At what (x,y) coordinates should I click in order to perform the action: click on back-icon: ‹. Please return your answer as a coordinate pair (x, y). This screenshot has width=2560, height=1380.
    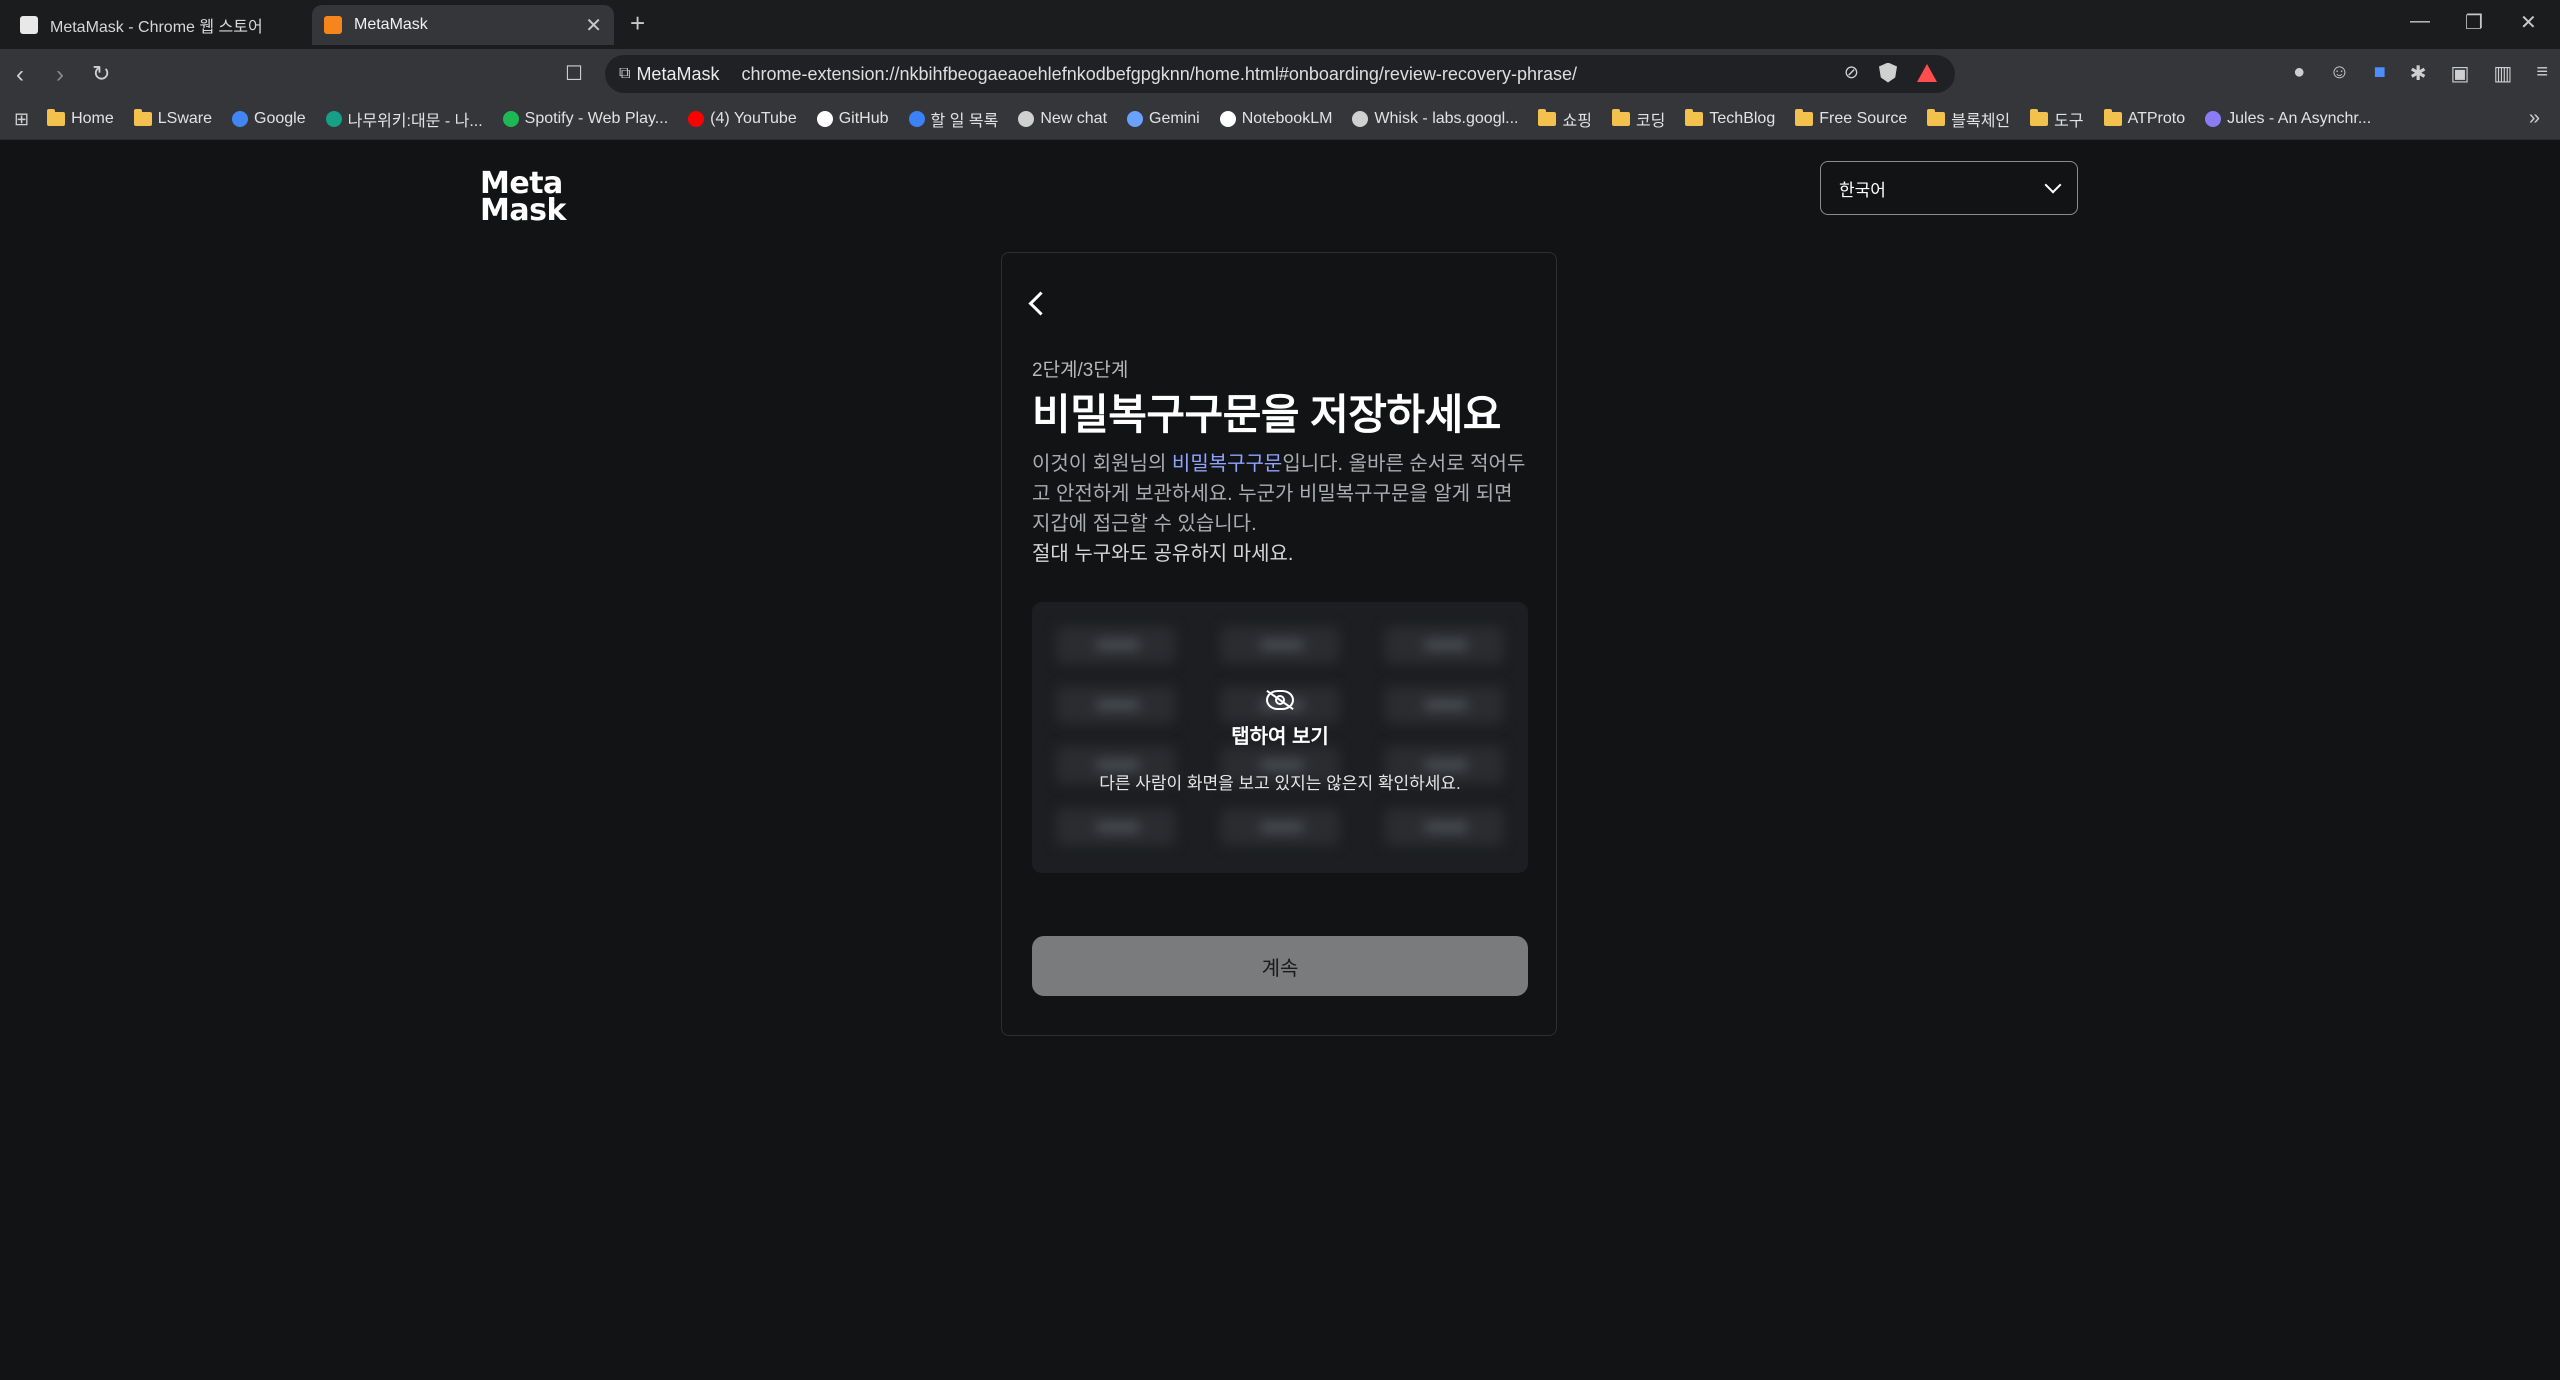
    Looking at the image, I should click on (20, 75).